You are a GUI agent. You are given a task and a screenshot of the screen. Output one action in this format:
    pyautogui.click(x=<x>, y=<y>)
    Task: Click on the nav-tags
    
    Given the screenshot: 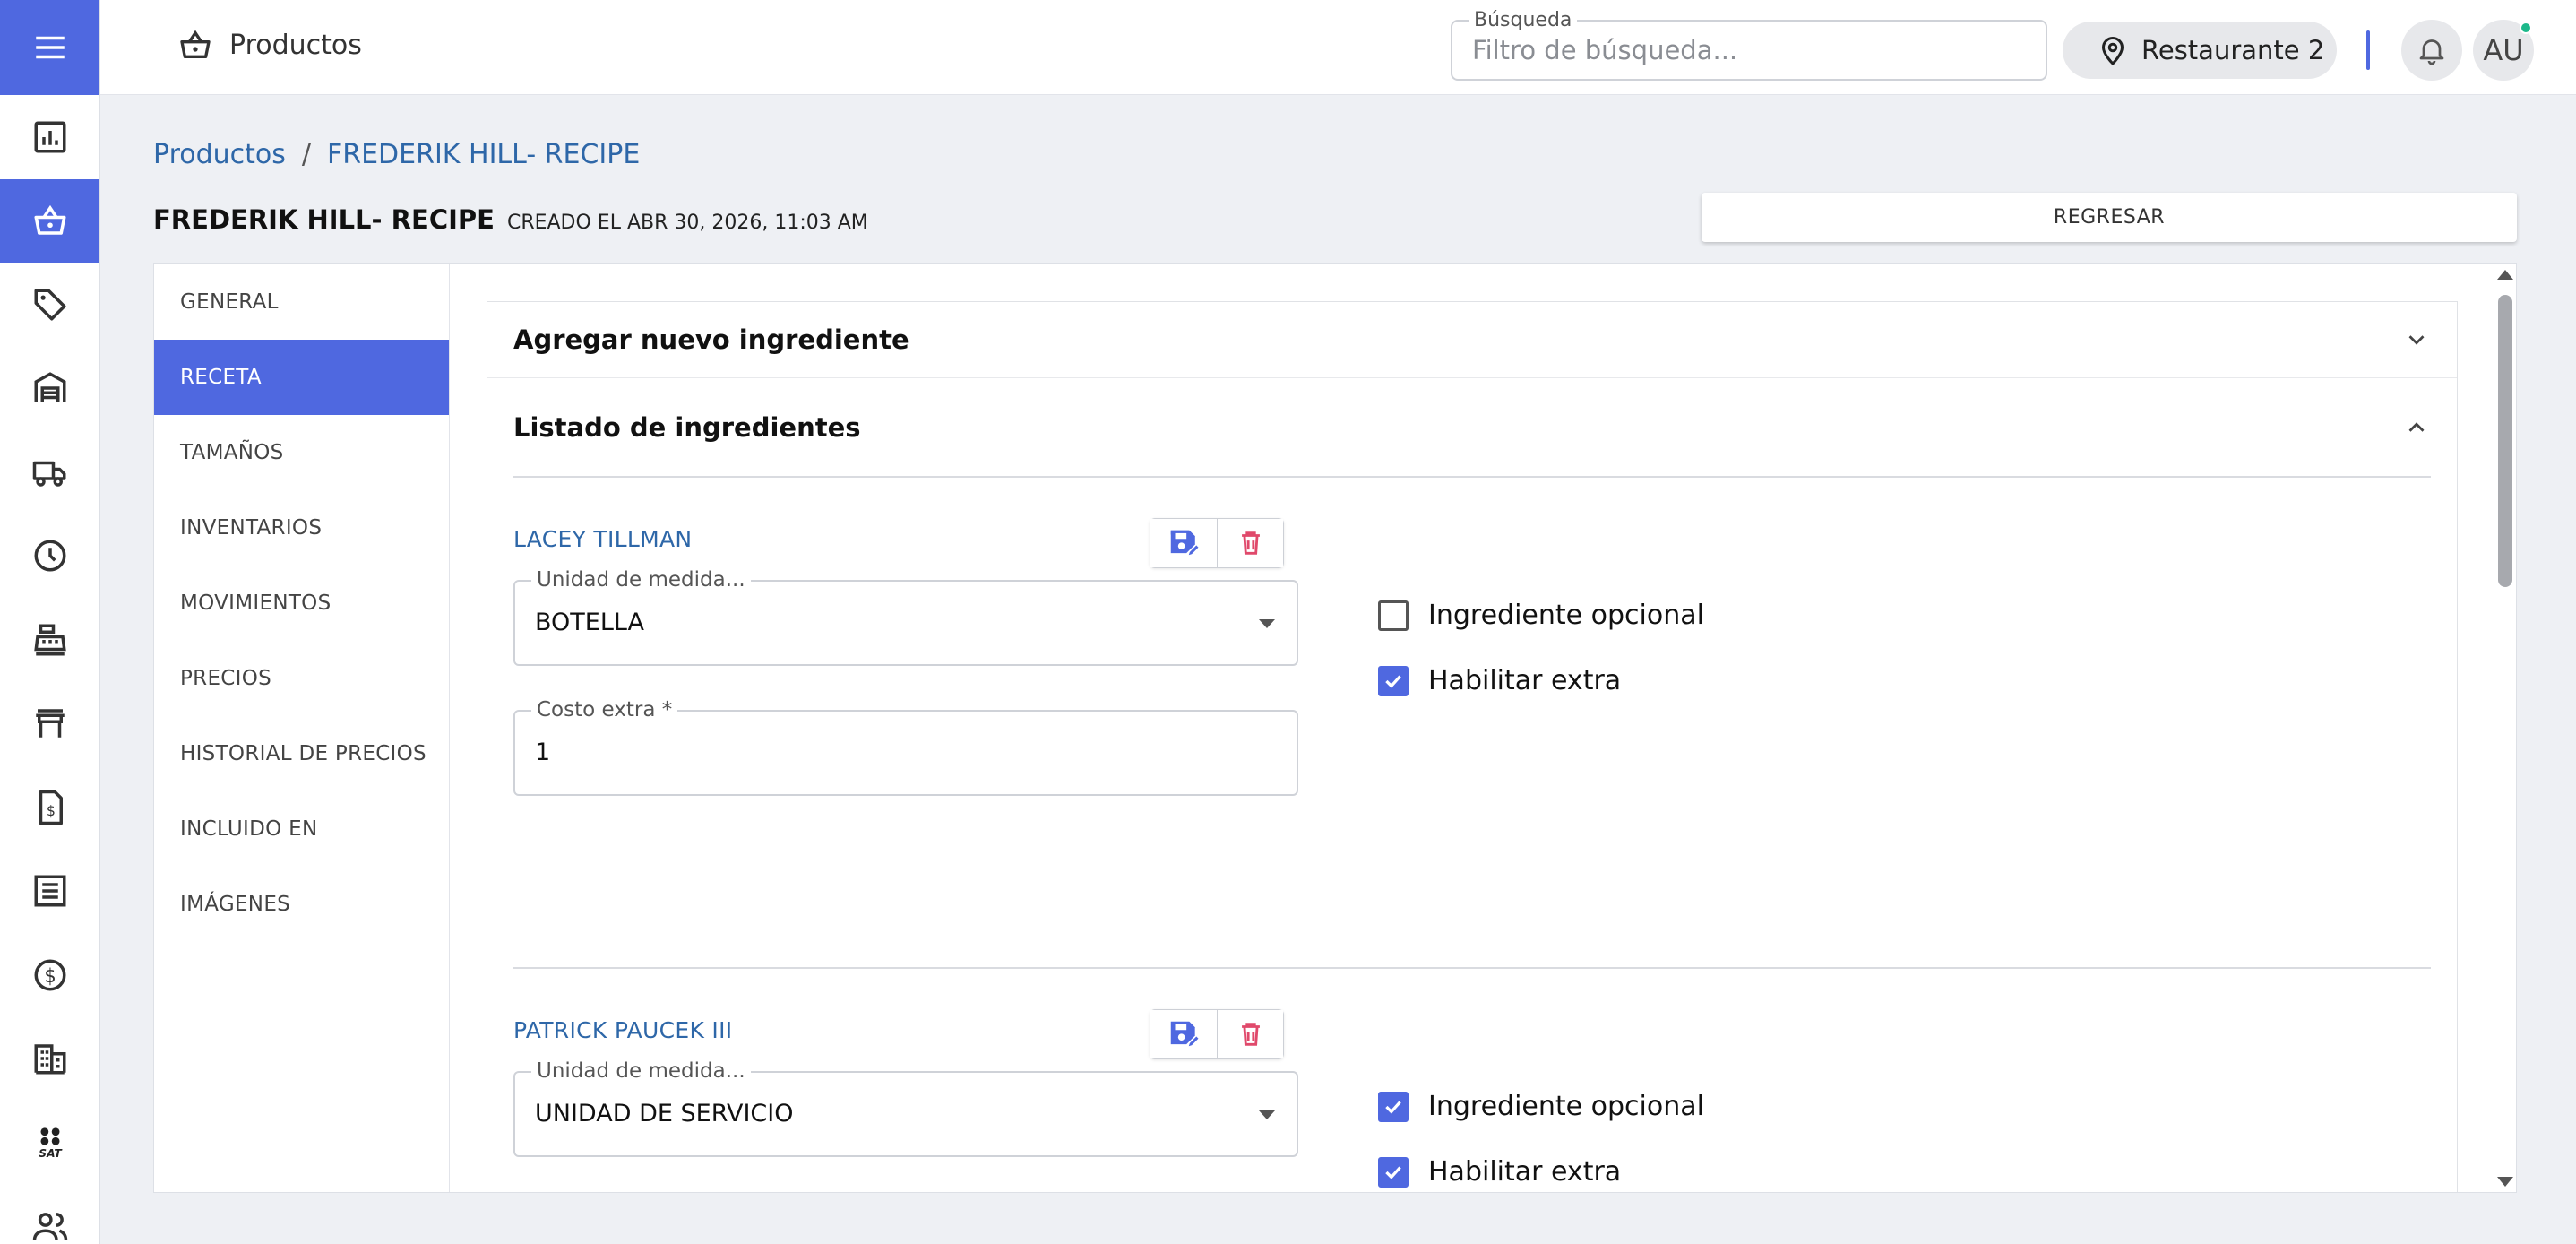 What is the action you would take?
    pyautogui.click(x=49, y=305)
    